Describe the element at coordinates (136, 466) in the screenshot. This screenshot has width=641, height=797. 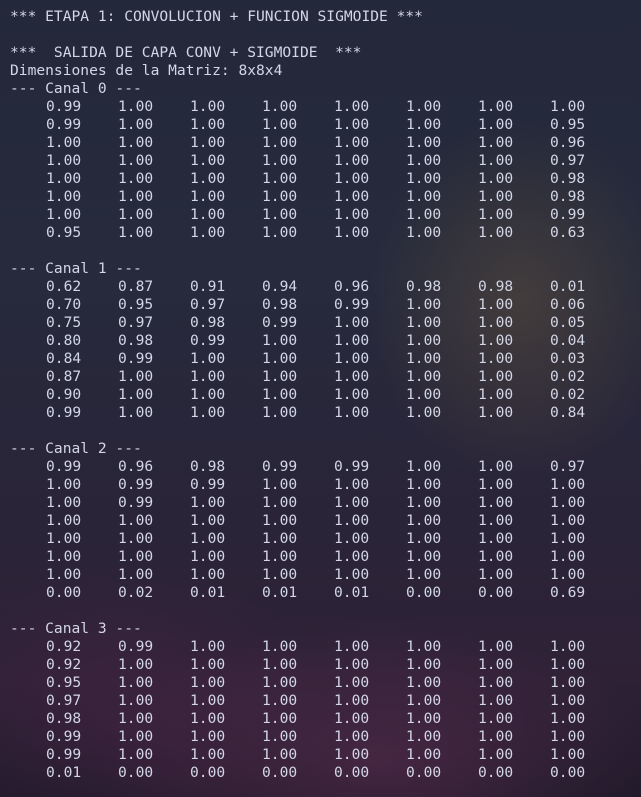
I see `matrix-cell: 0.96` at that location.